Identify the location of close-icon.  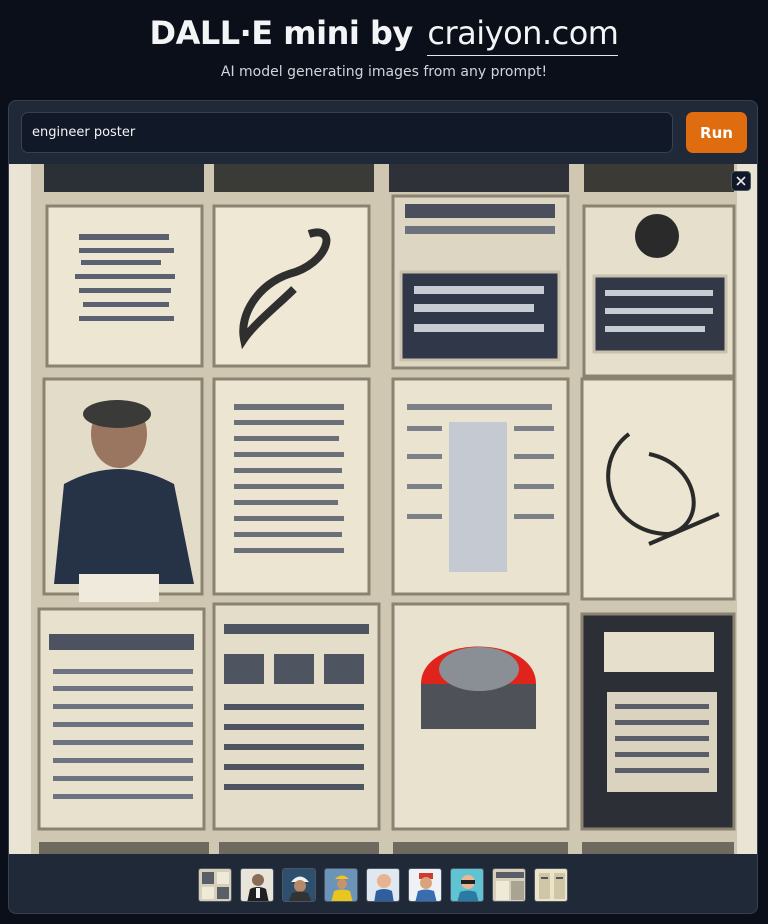
(741, 181).